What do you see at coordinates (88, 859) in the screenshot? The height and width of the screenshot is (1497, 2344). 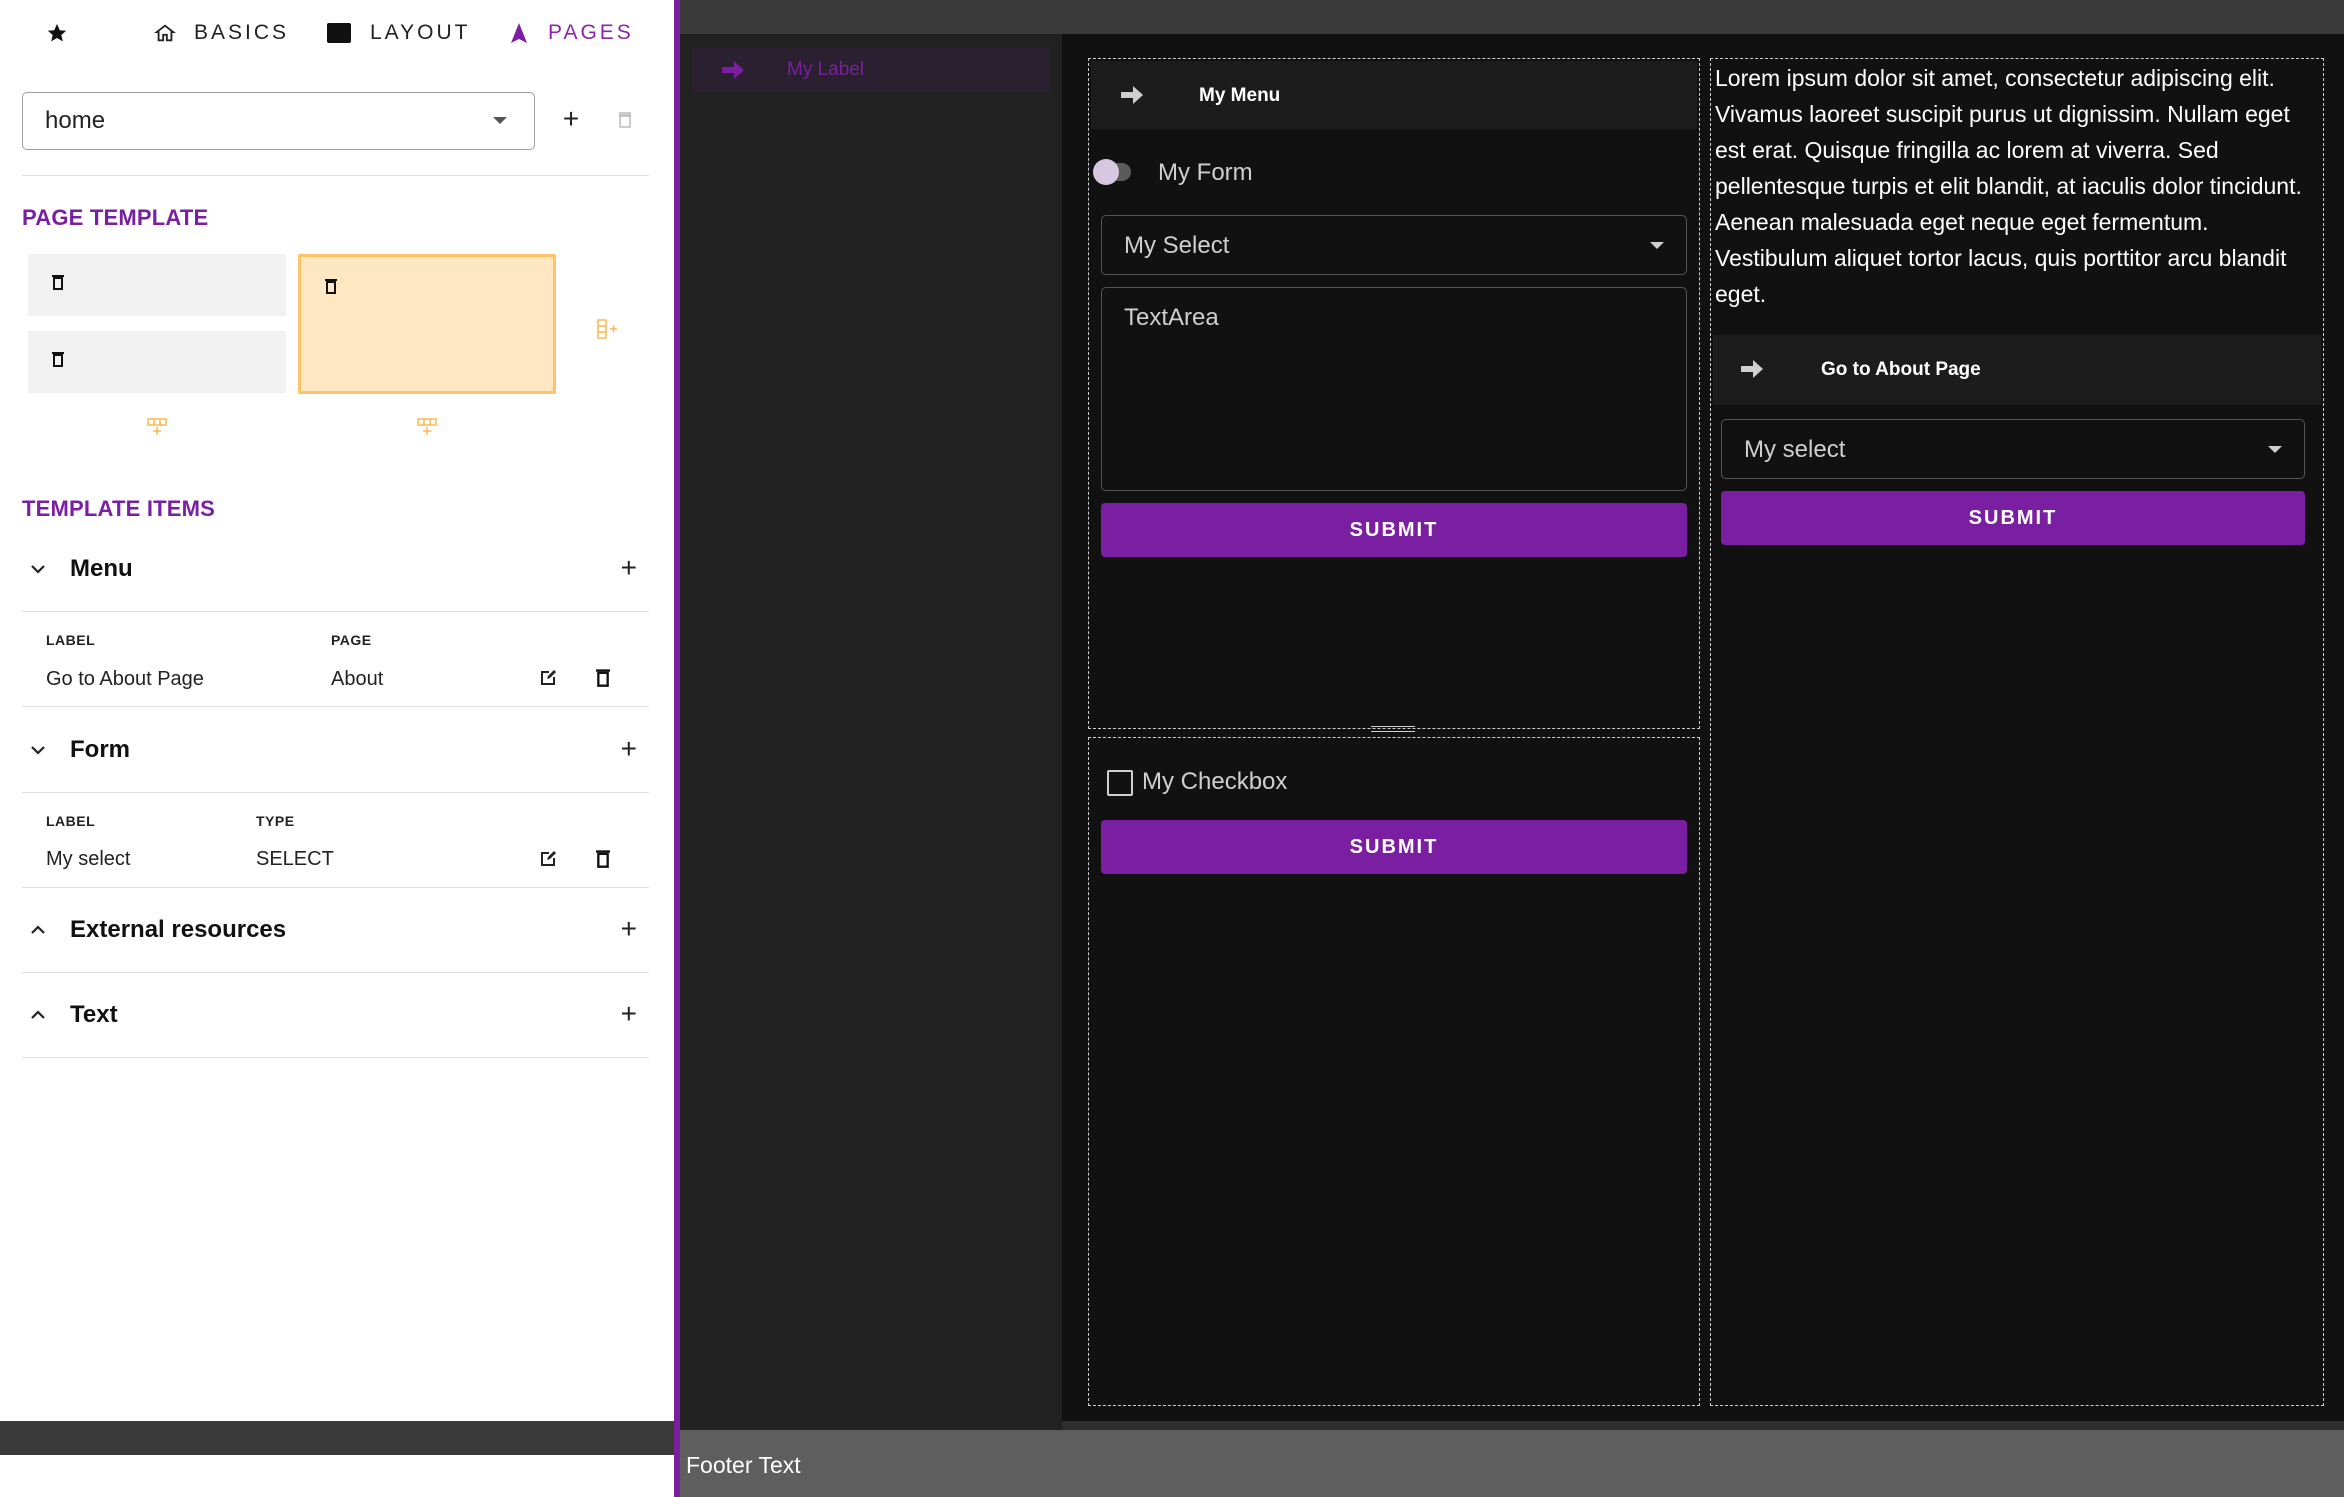 I see `form-row-label: My select` at bounding box center [88, 859].